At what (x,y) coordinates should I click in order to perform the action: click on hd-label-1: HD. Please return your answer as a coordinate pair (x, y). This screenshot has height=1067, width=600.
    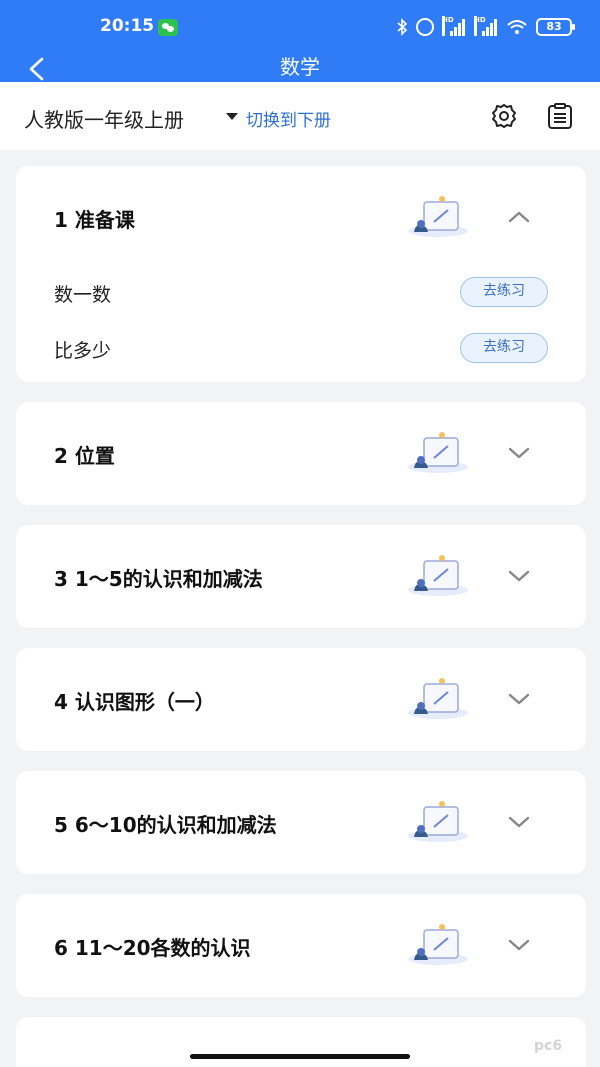
    Looking at the image, I should click on (448, 26).